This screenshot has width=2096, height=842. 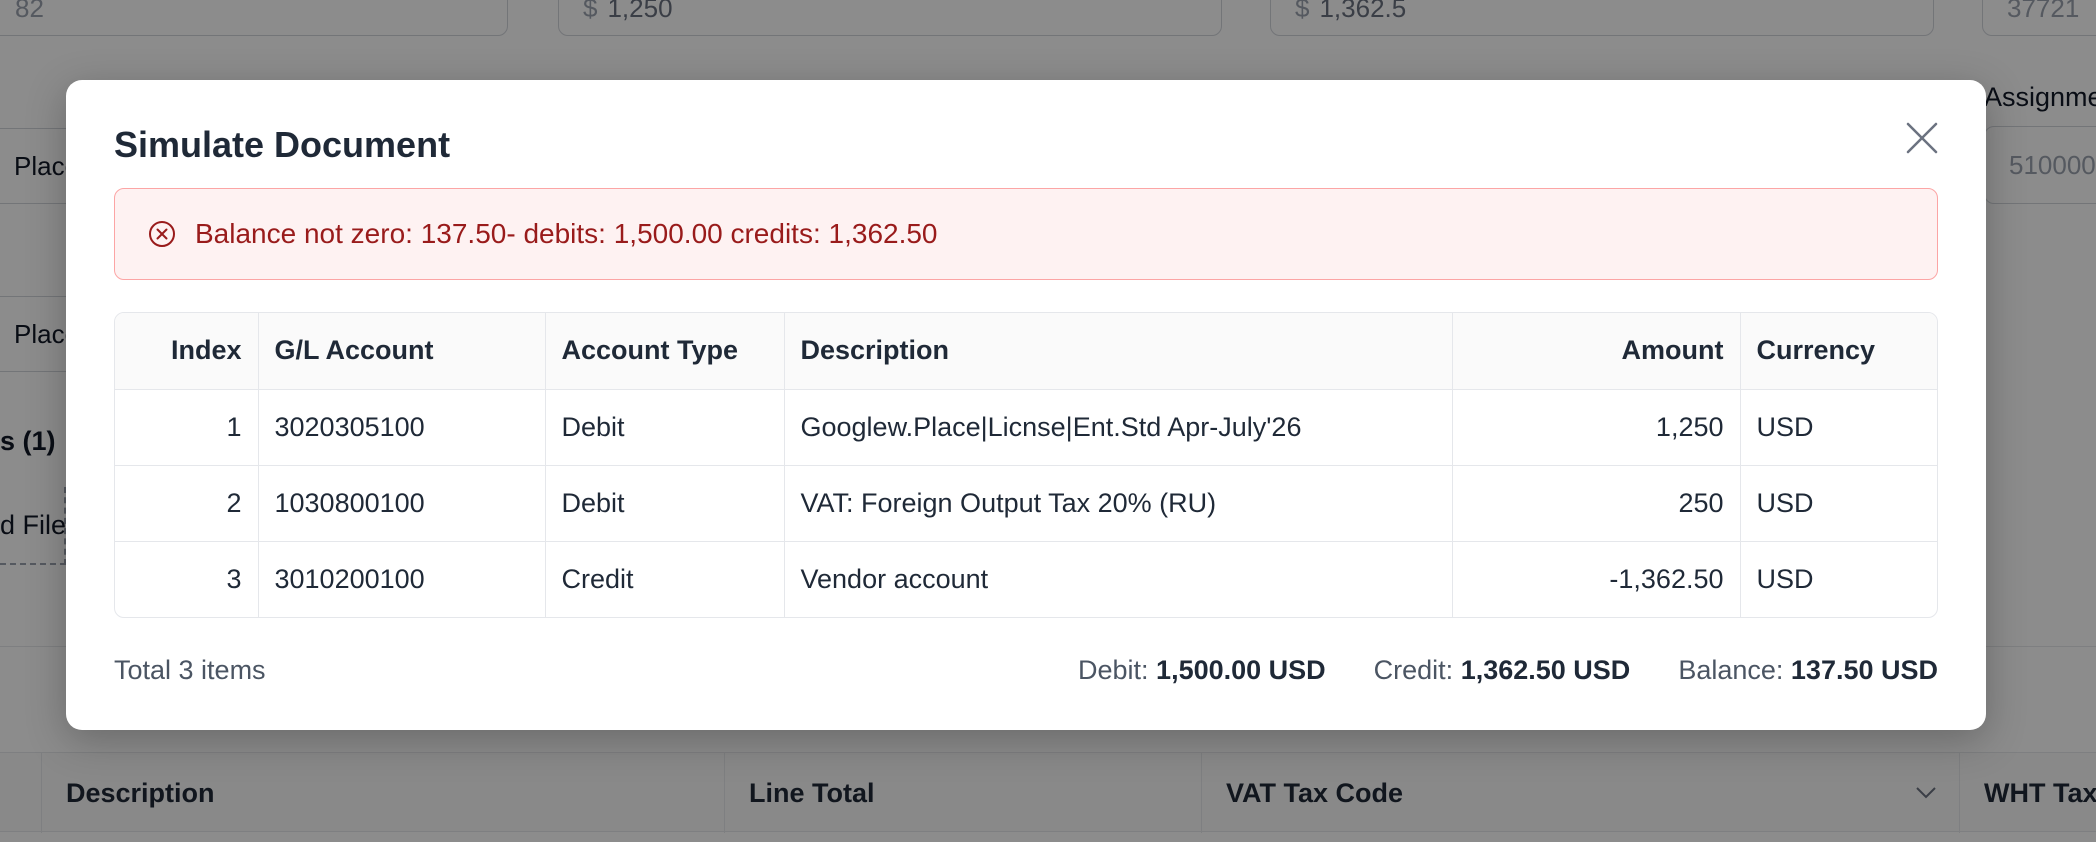 I want to click on cell-description: Vendor account, so click(x=1118, y=579).